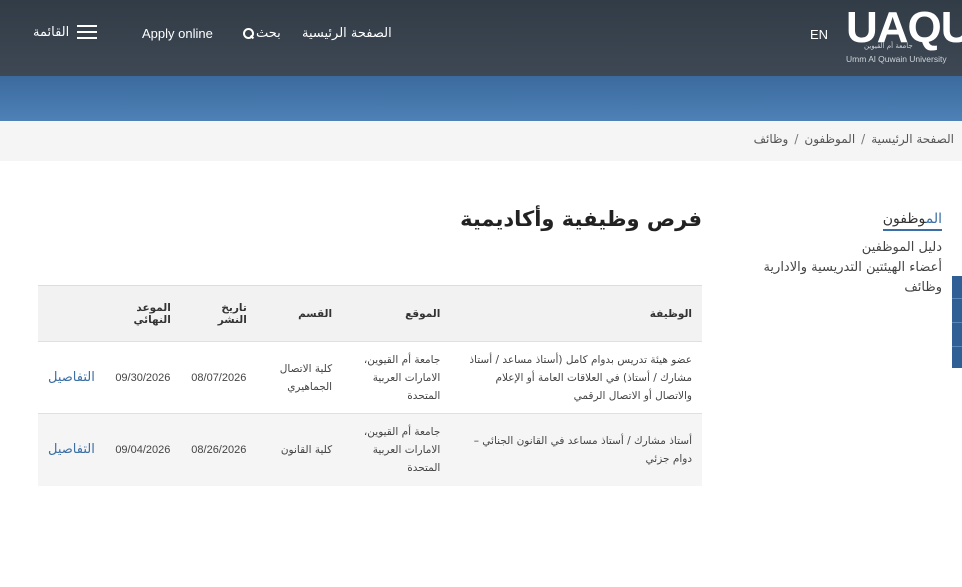  I want to click on breadcrumb: الصفحة الرئيسية / الموظفون / وظائف, so click(854, 139).